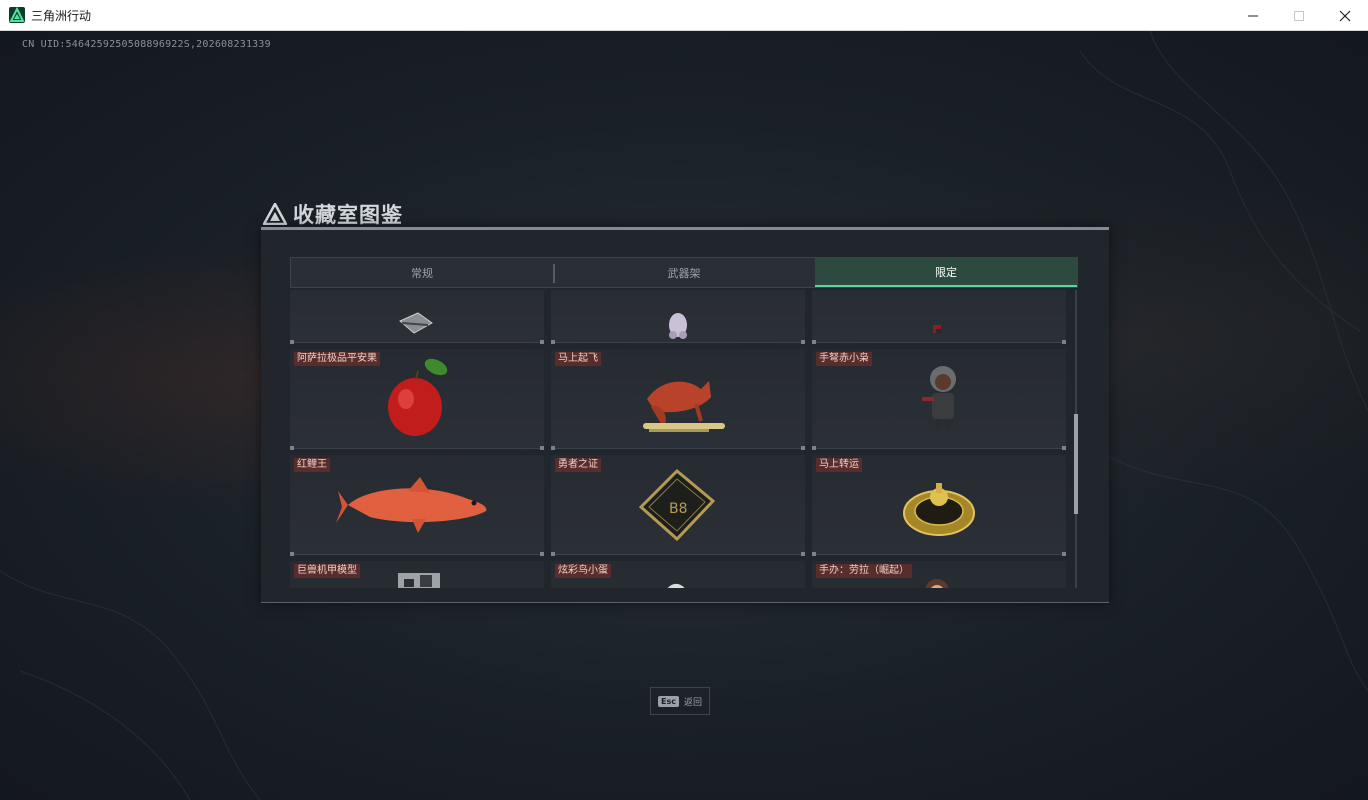 The width and height of the screenshot is (1368, 800). Describe the element at coordinates (337, 359) in the screenshot. I see `item-label: 阿萨拉极品平安果` at that location.